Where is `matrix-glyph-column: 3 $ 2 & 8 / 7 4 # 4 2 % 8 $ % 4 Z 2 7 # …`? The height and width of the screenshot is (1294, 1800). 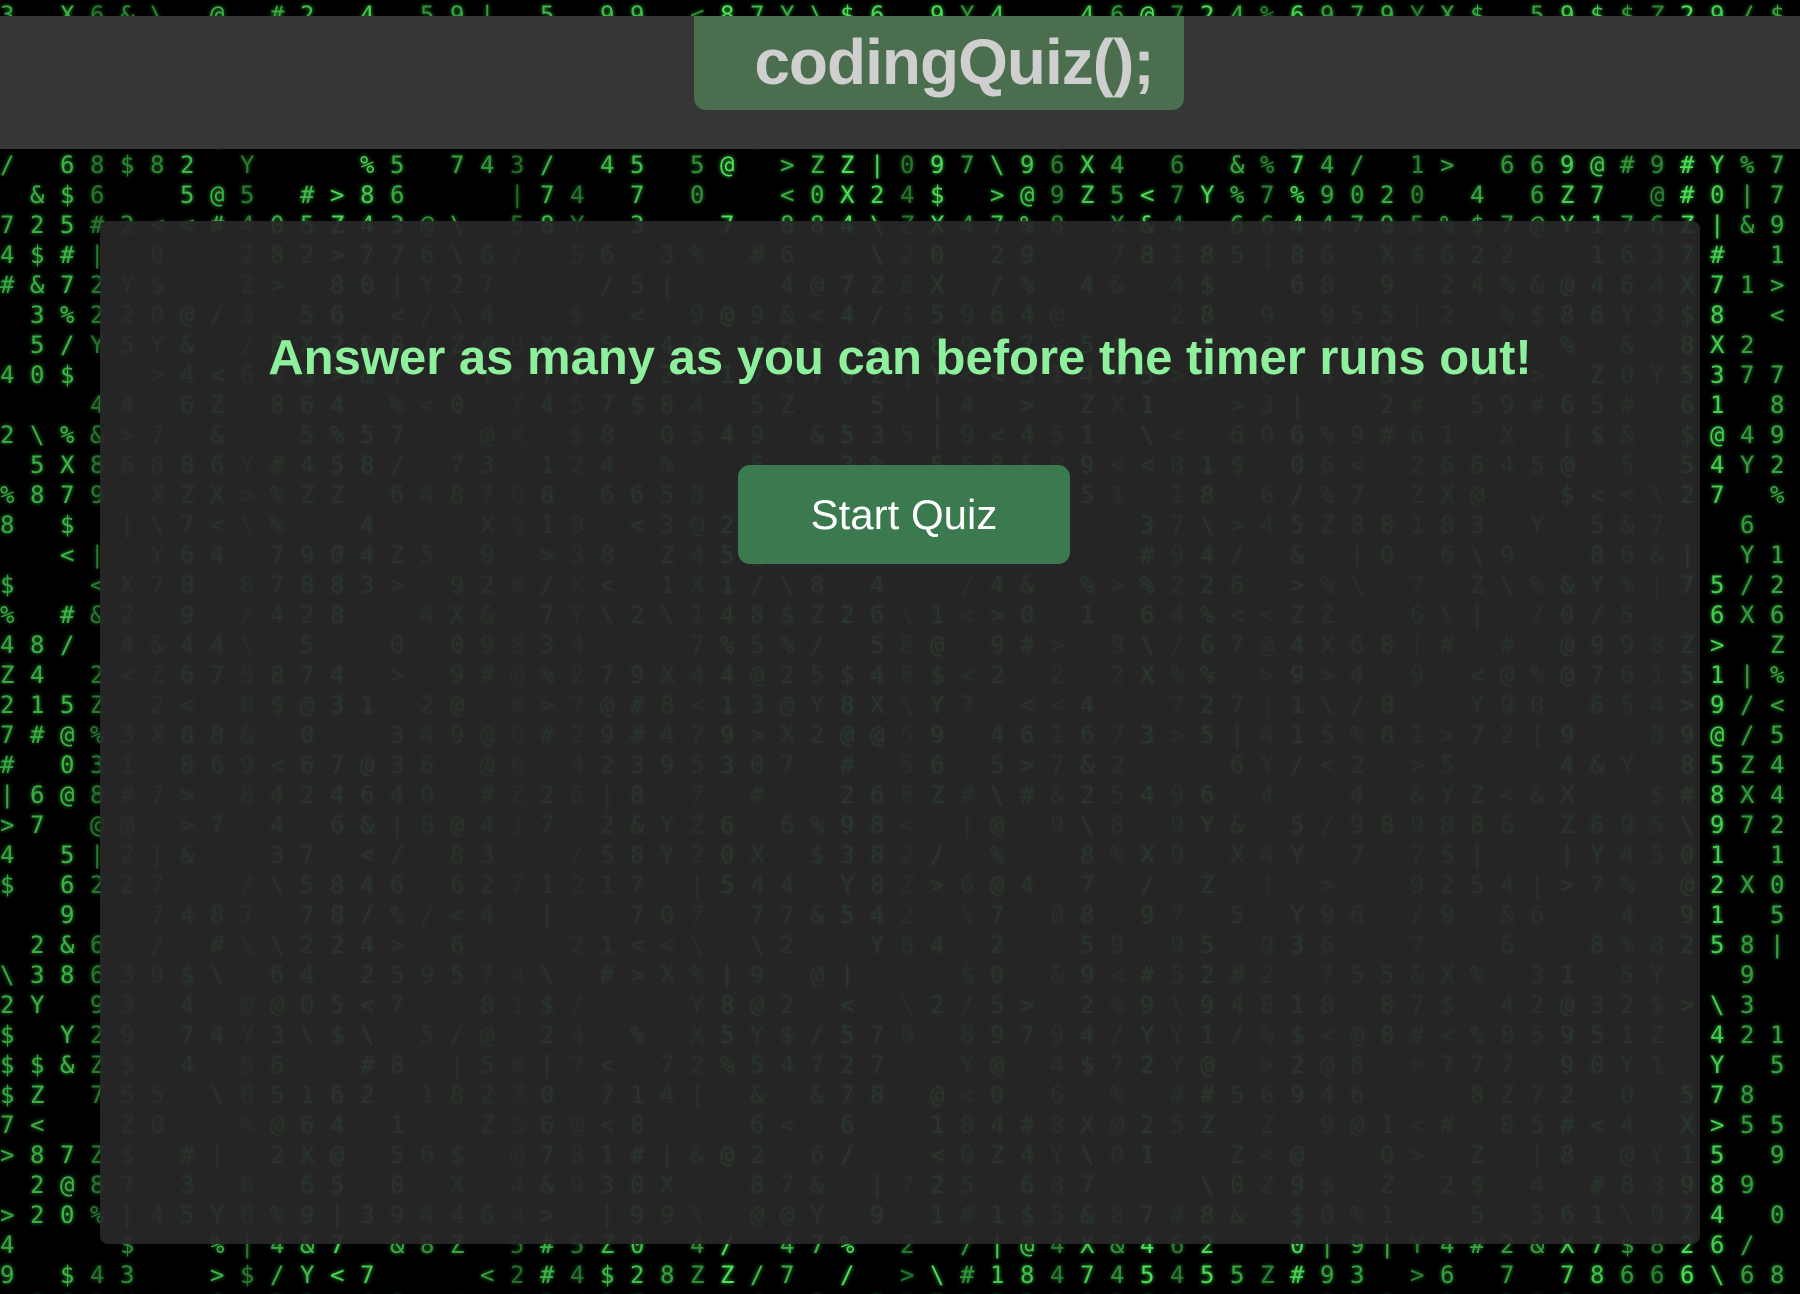
matrix-glyph-column: 3 $ 2 & 8 / 7 4 # 4 2 % 8 $ % 4 Z 2 7 # … is located at coordinates (7, 647).